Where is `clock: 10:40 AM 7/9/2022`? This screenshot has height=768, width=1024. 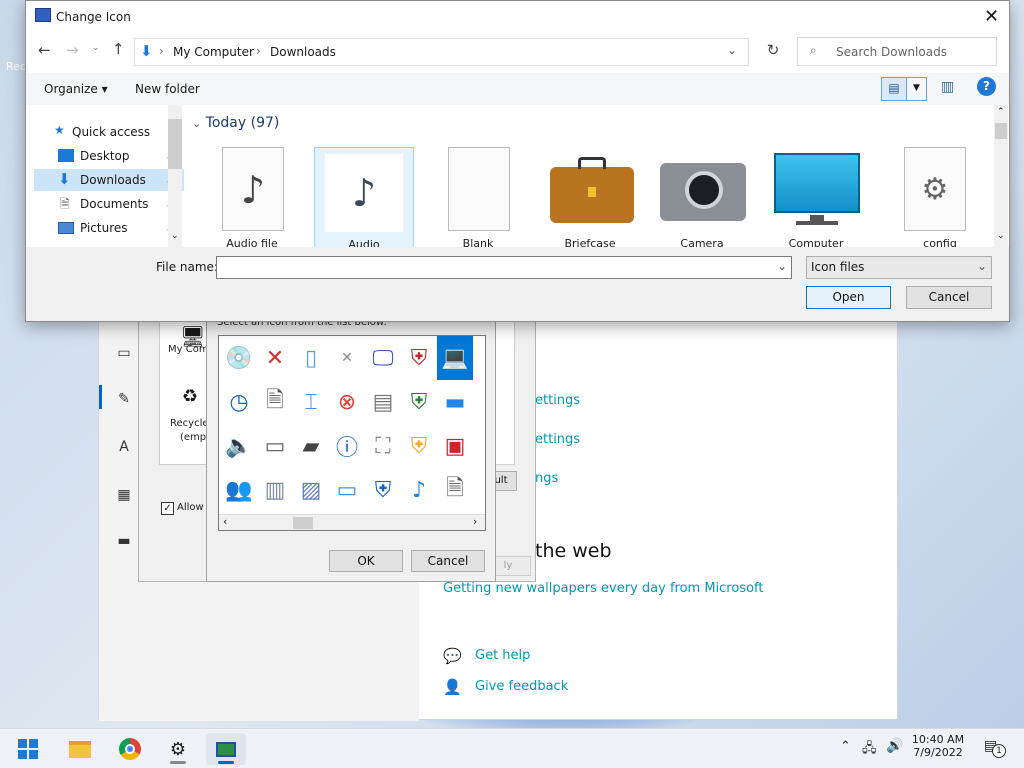
clock: 10:40 AM 7/9/2022 is located at coordinates (938, 746).